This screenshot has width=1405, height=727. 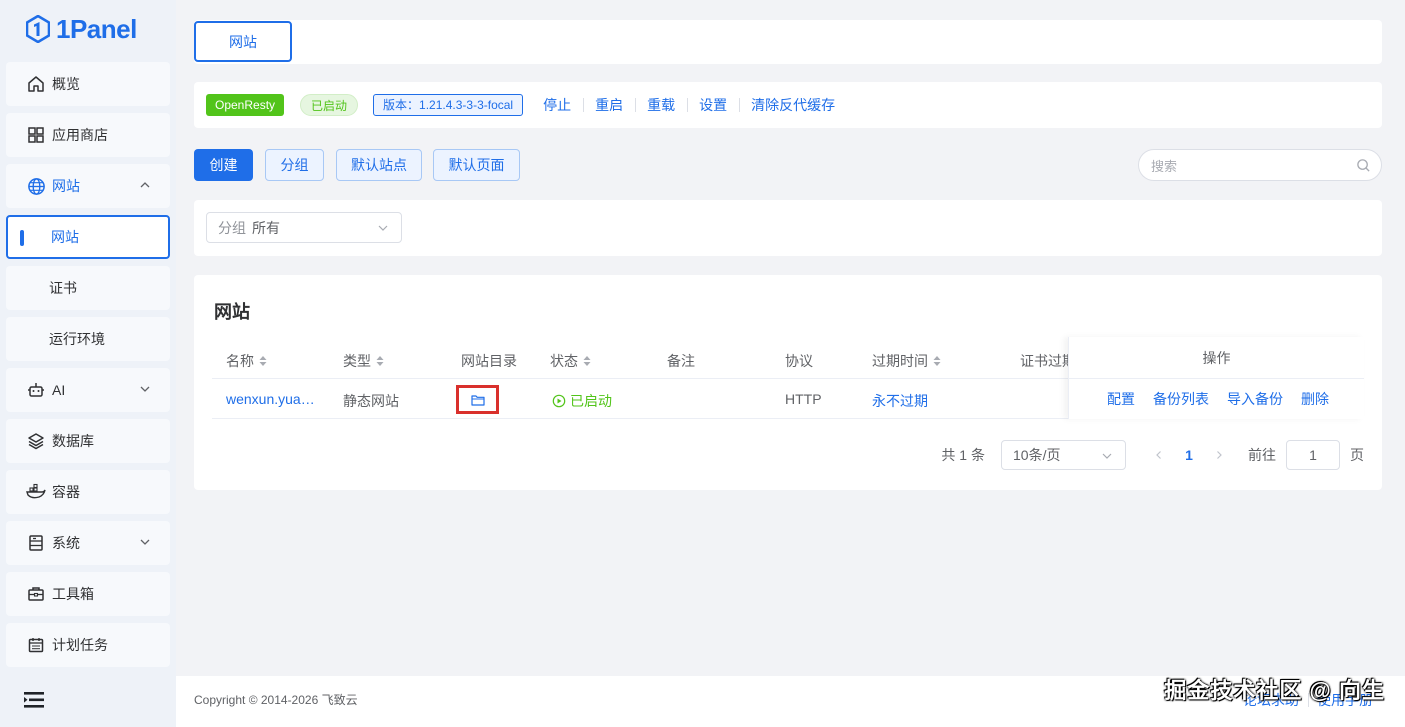 I want to click on active-indicator, so click(x=22, y=238).